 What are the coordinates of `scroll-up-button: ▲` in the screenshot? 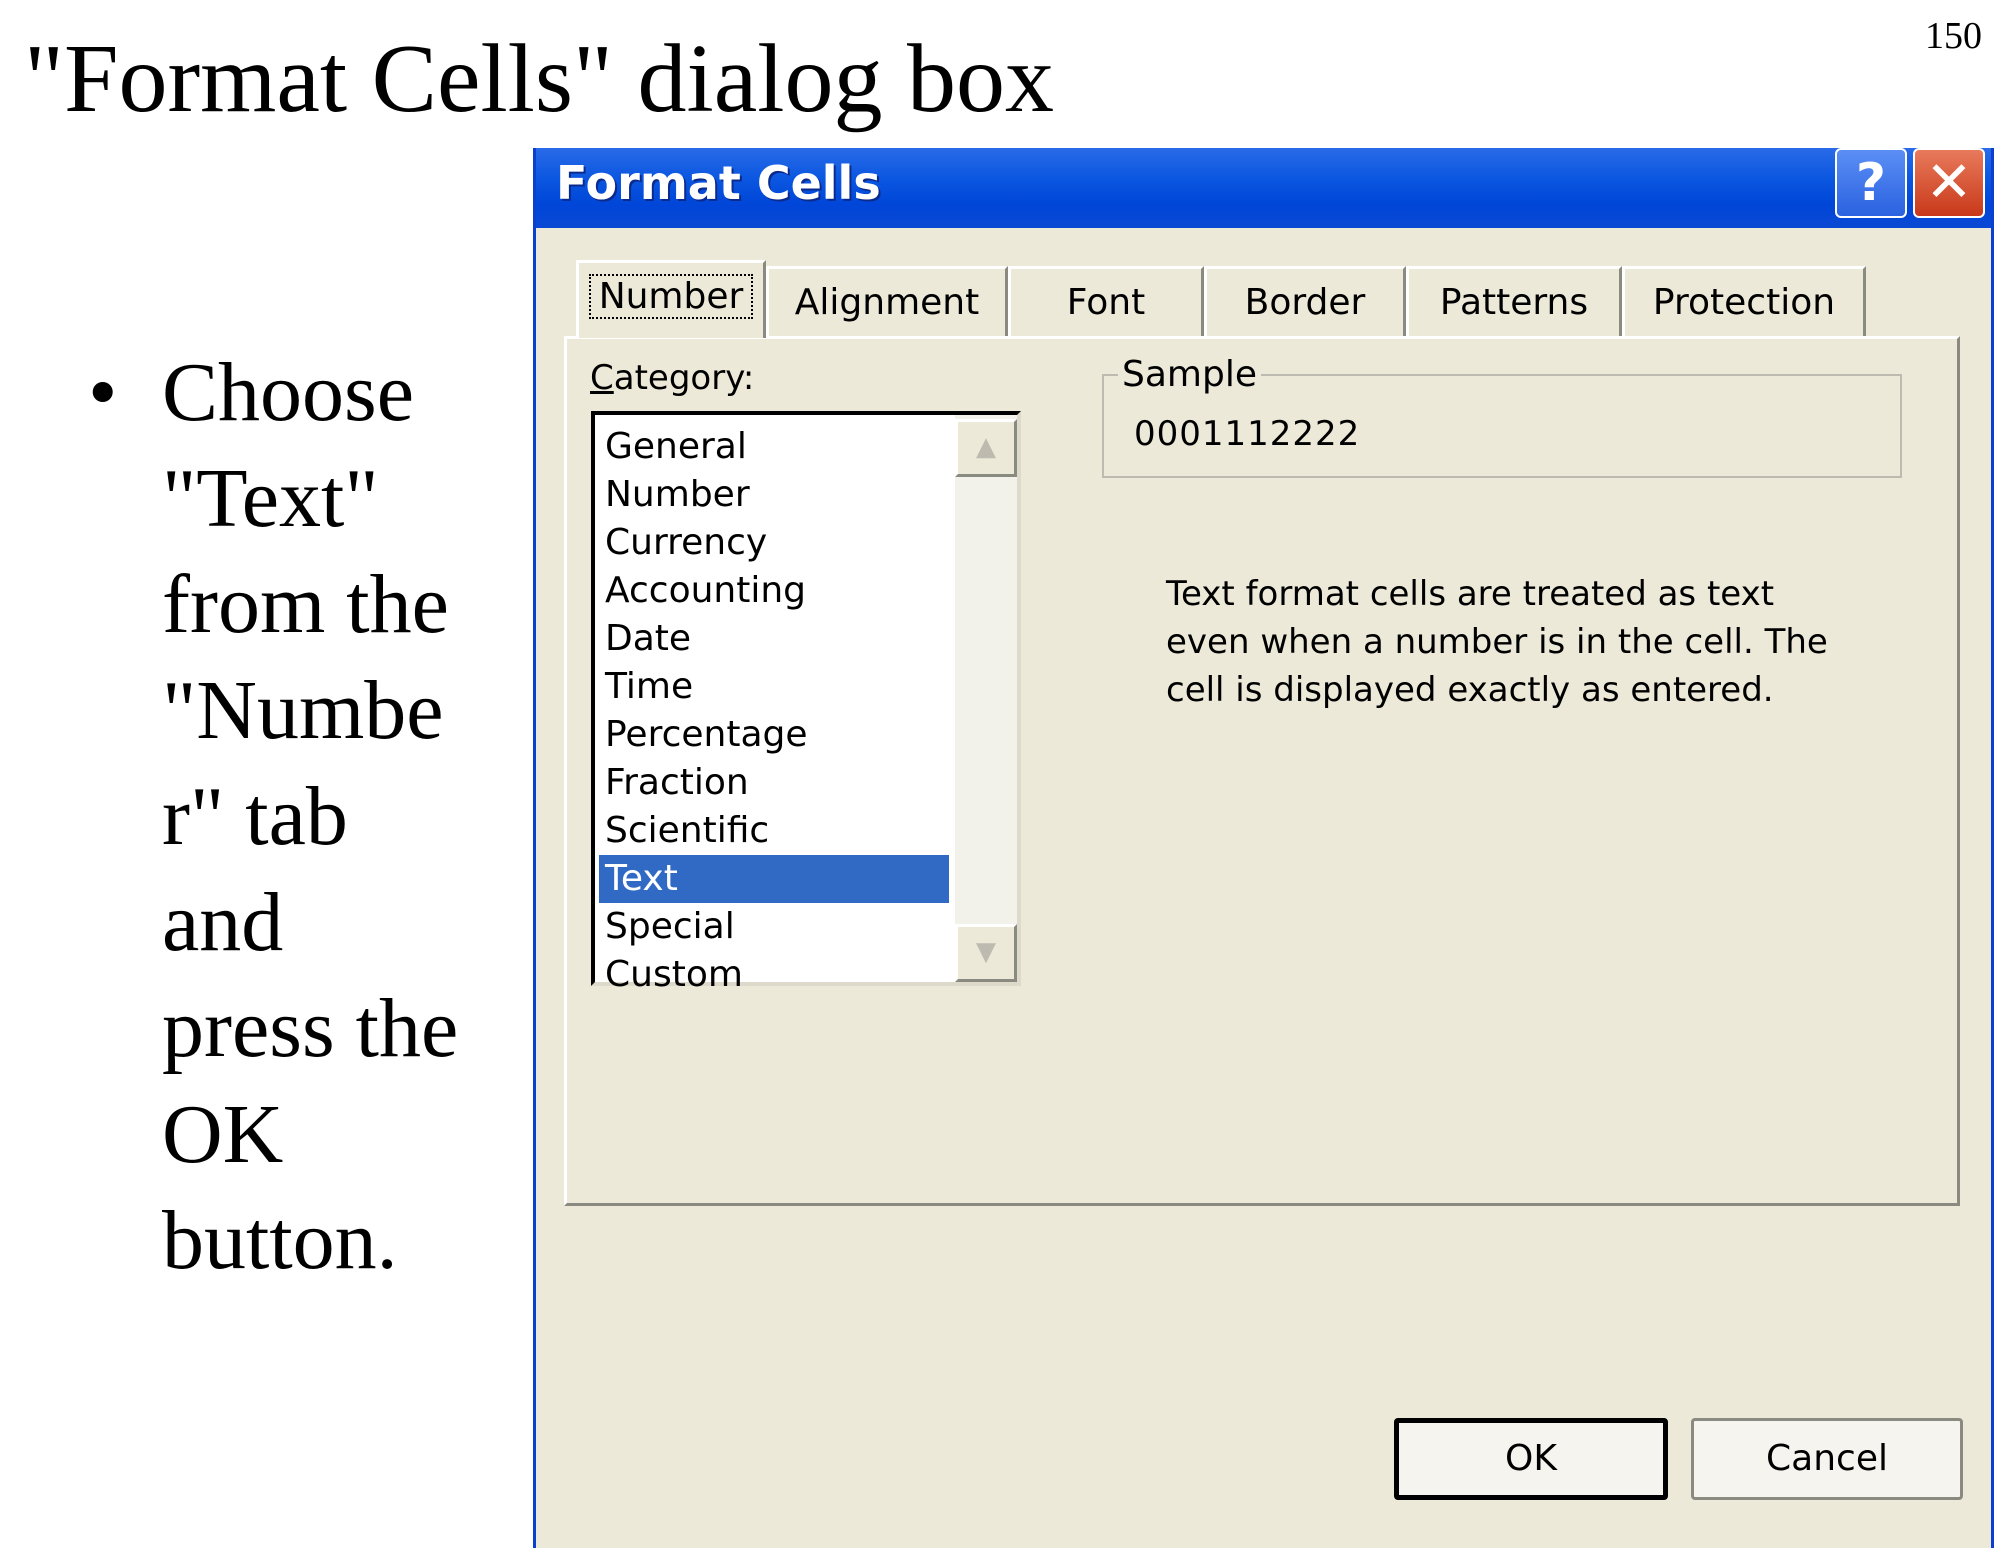 It's located at (986, 448).